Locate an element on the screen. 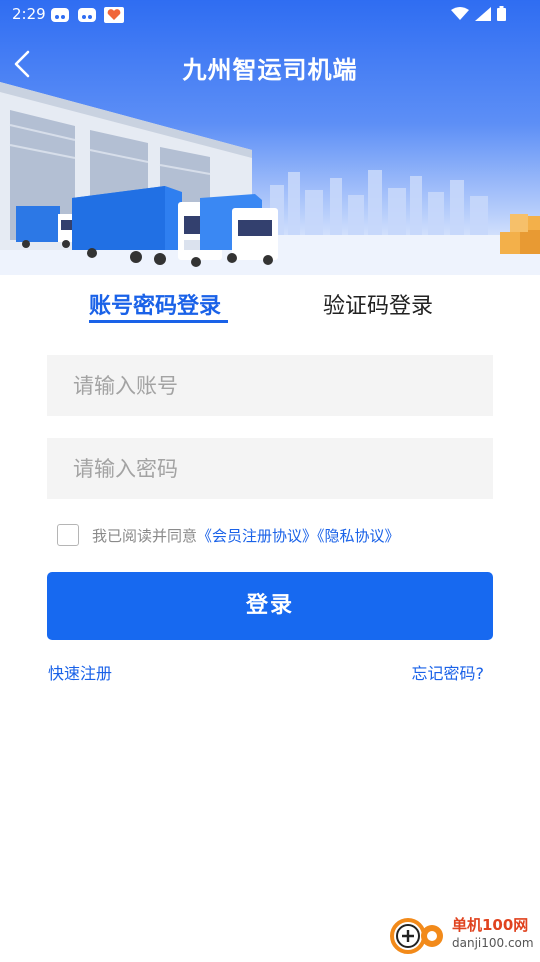  active-tab-underline is located at coordinates (158, 321).